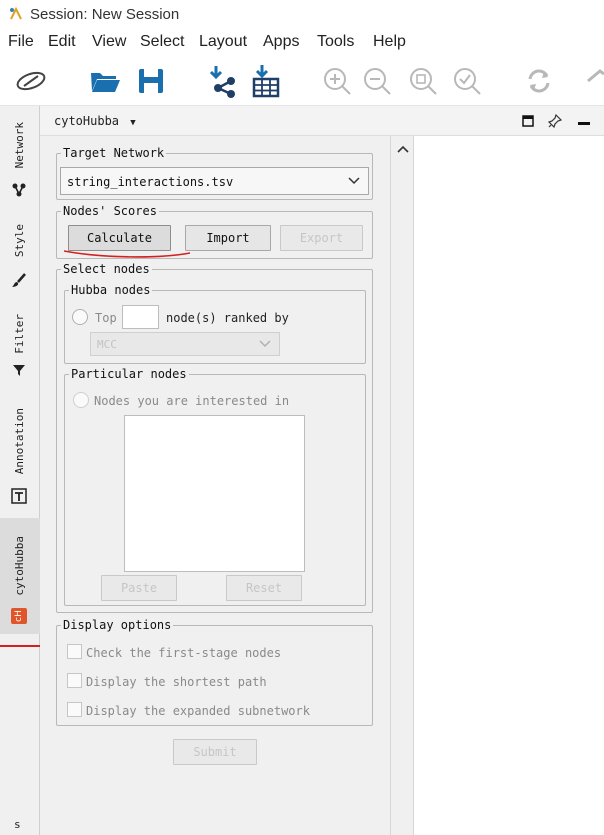  Describe the element at coordinates (19, 616) in the screenshot. I see `cytohubba-badge-icon: cH` at that location.